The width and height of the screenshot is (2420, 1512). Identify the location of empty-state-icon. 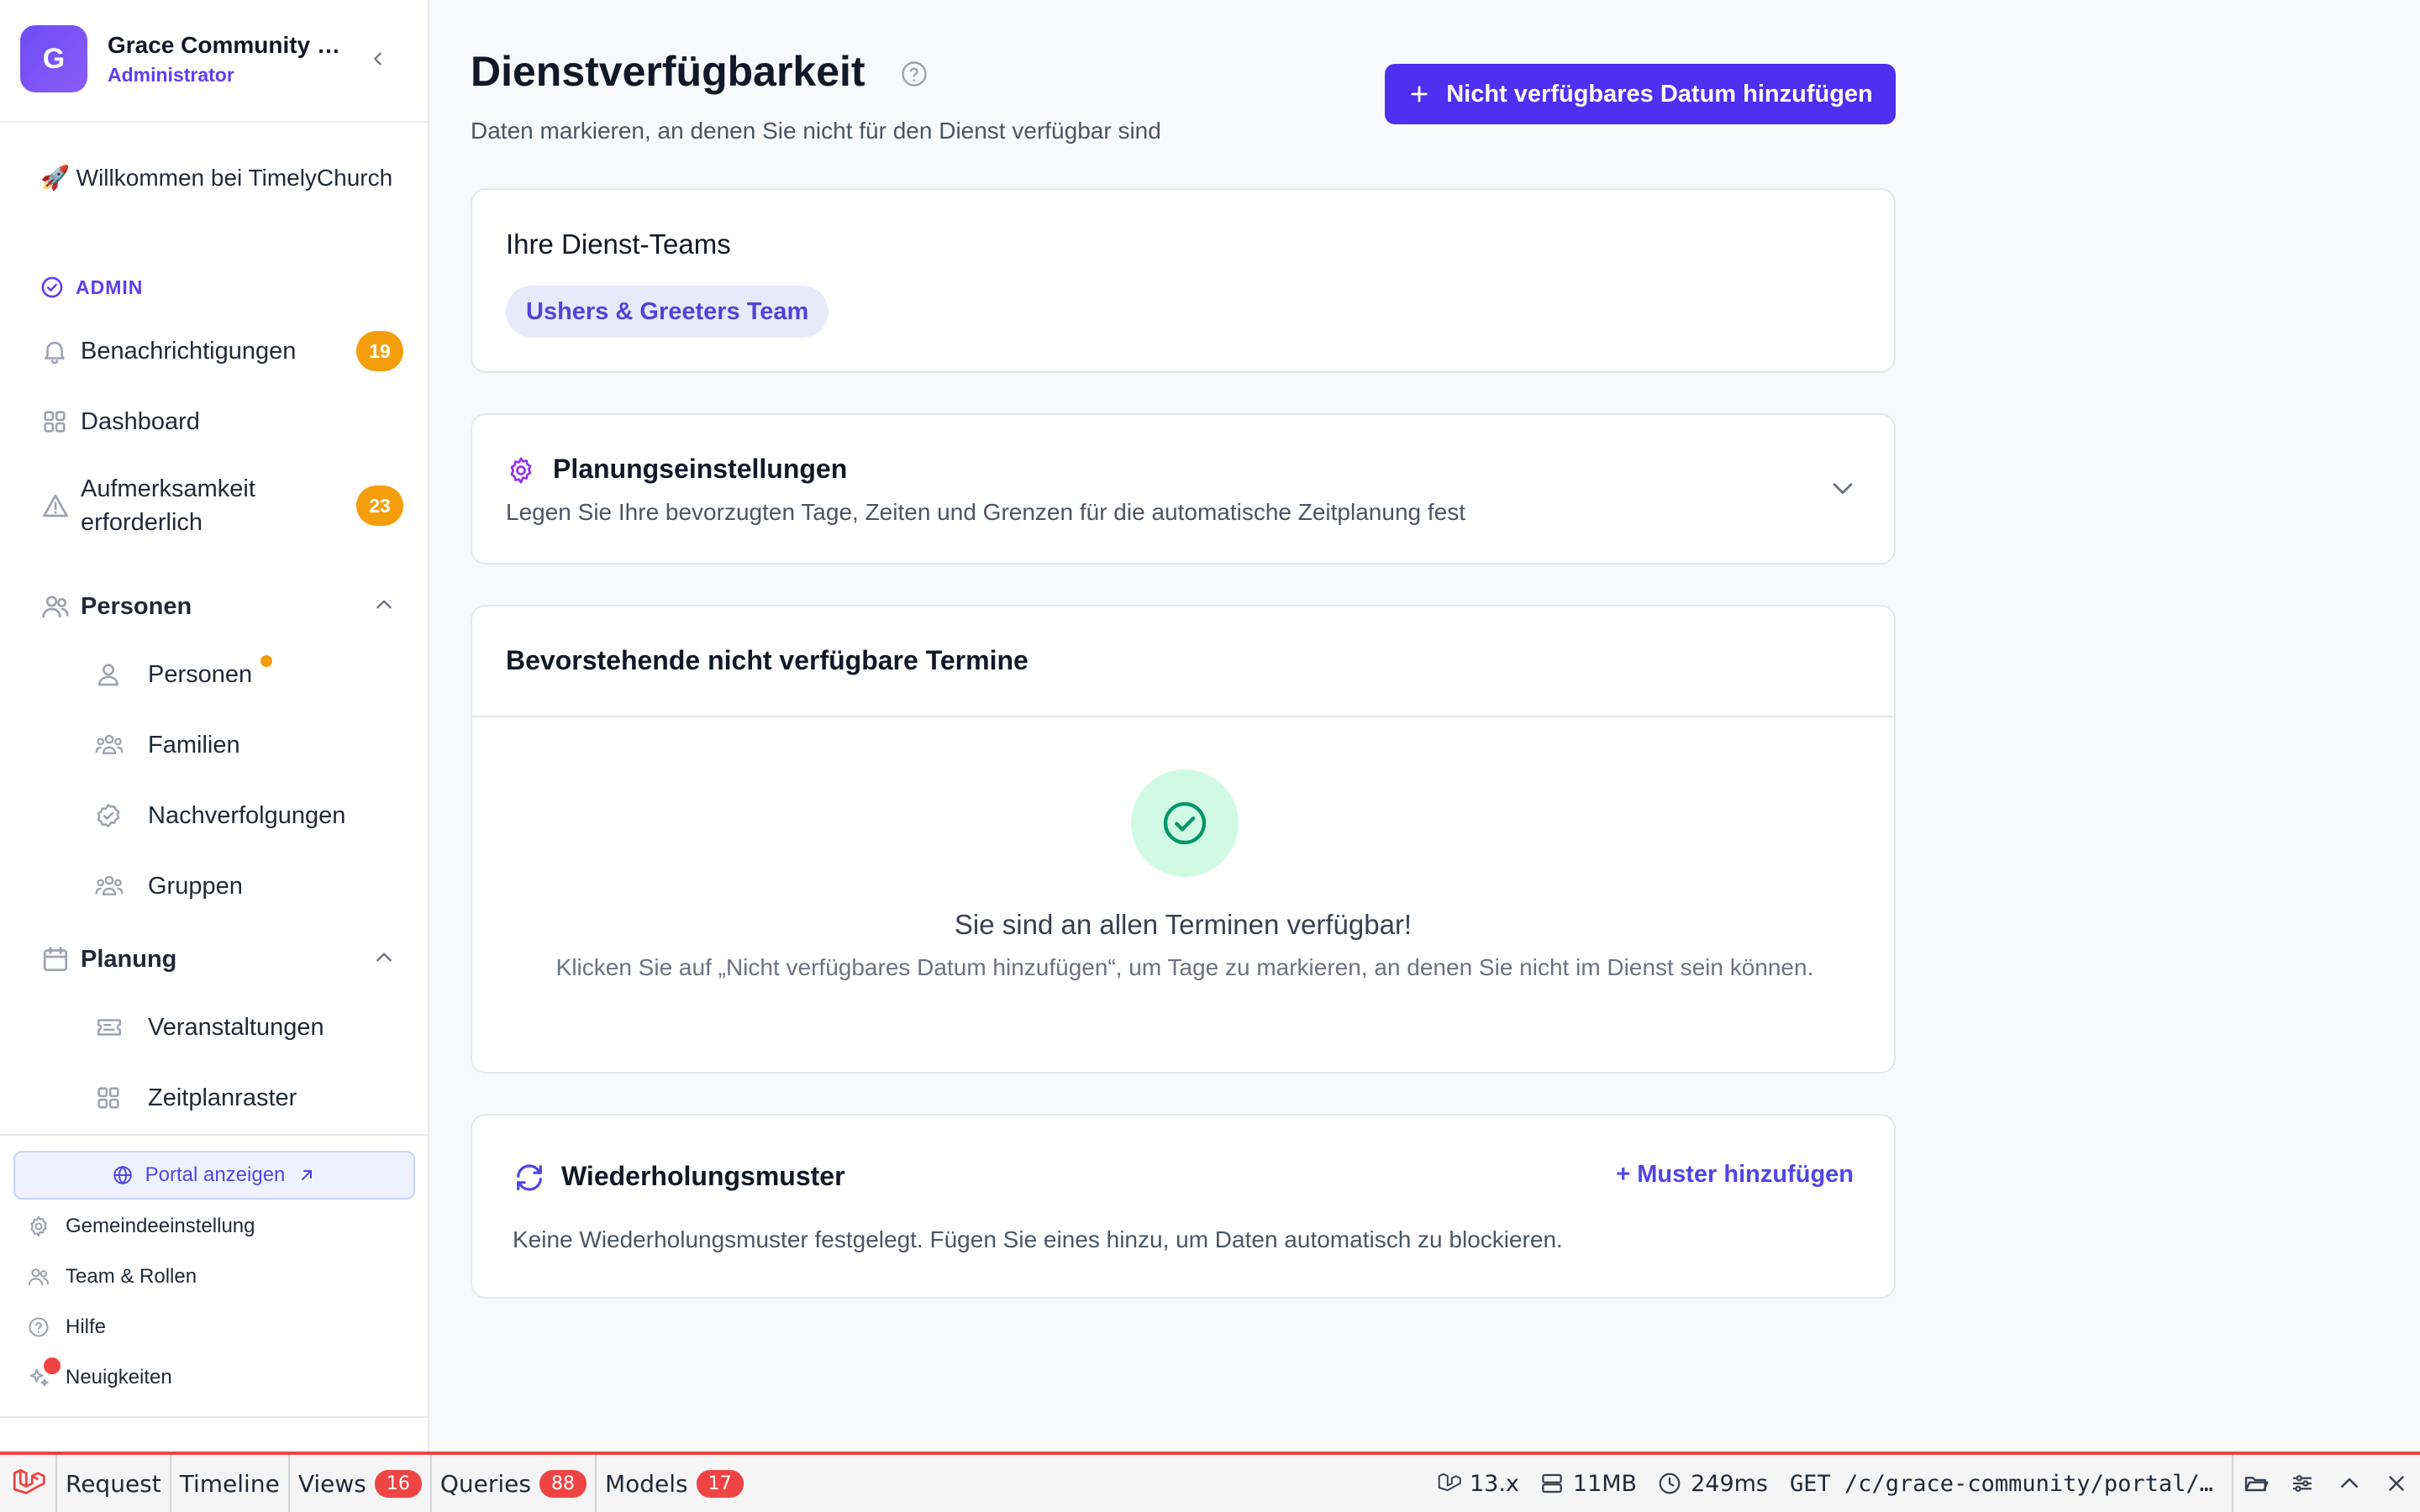
(1185, 823).